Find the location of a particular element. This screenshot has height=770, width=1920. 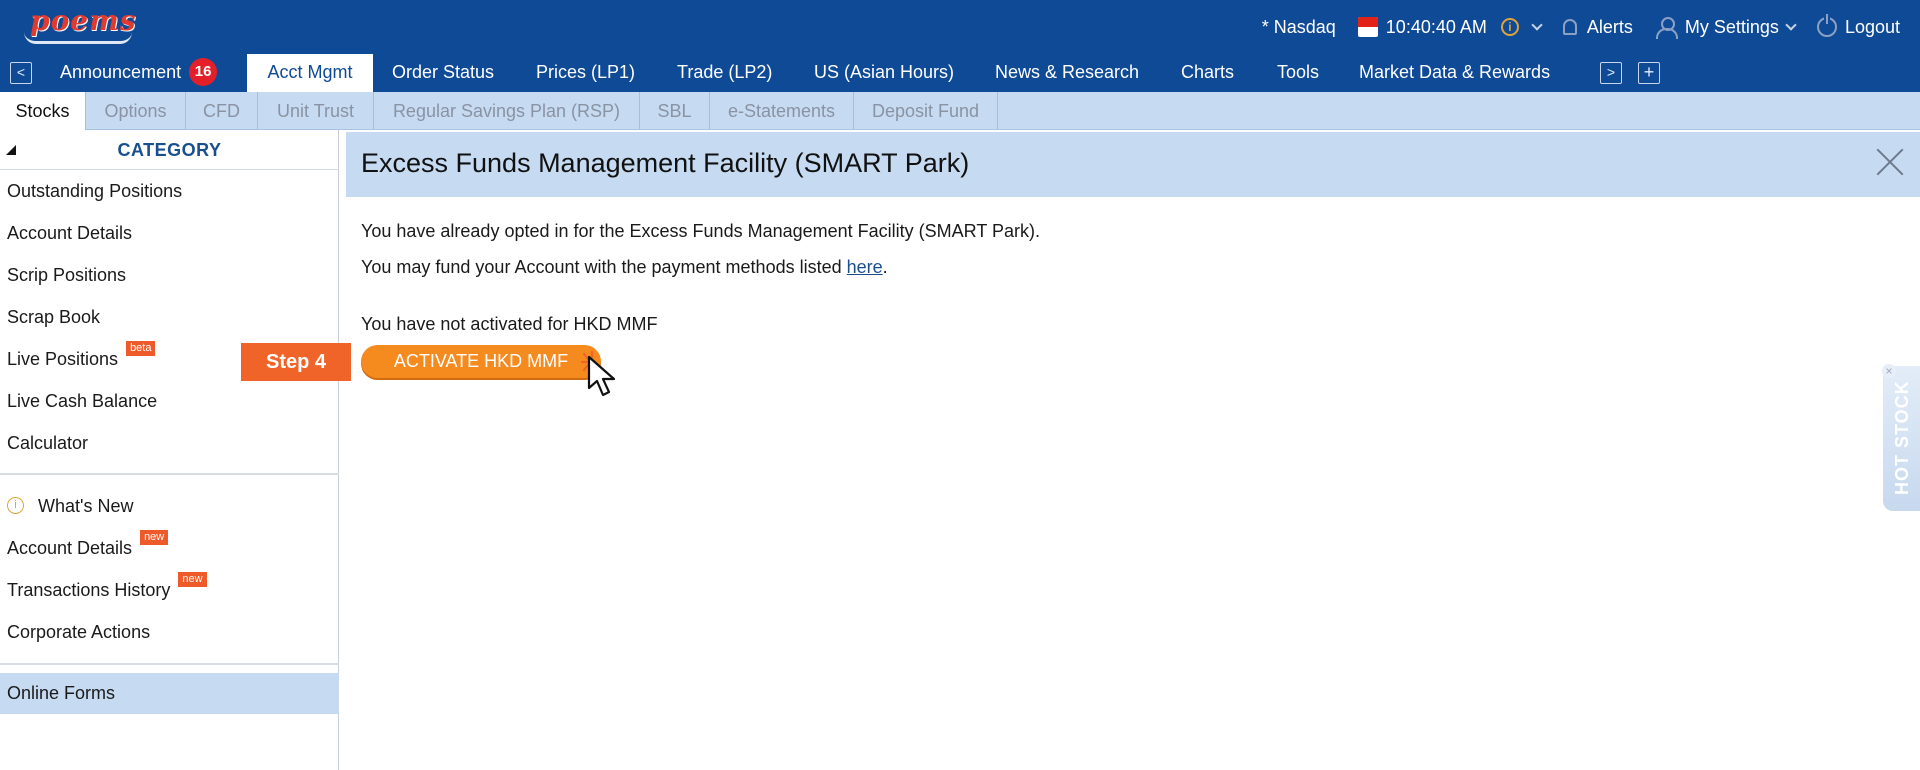

tab-us-asian-hours: US (Asian Hours) is located at coordinates (884, 73).